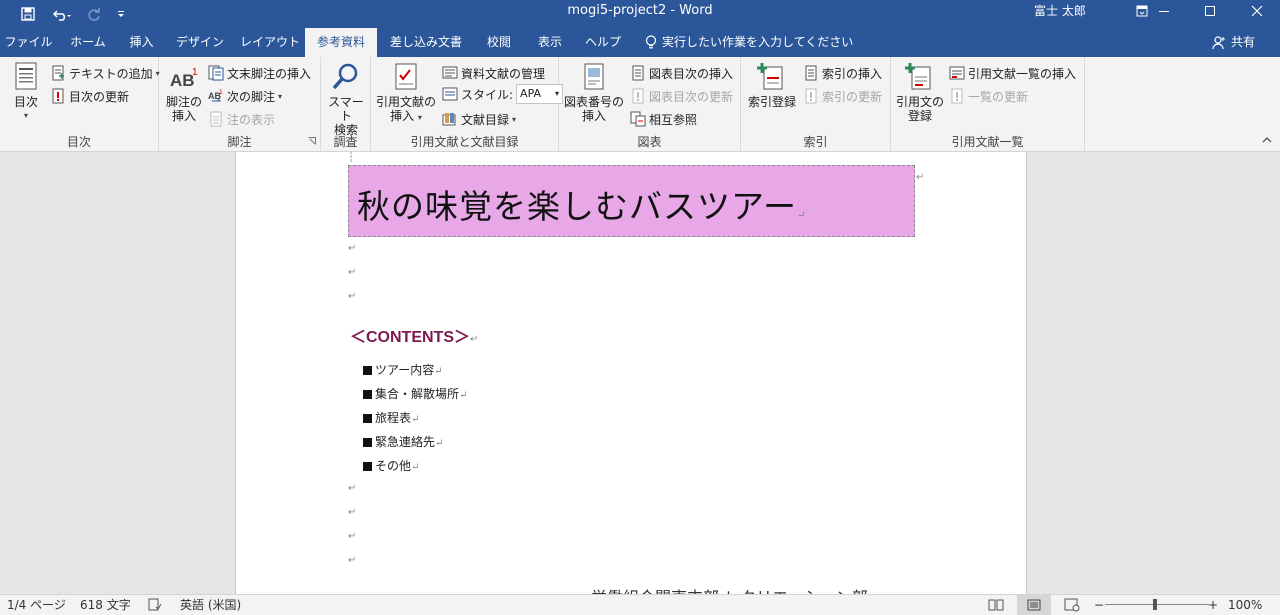 The image size is (1280, 615). I want to click on insert-table-of-figures-label: 図表目次の挿入, so click(691, 73).